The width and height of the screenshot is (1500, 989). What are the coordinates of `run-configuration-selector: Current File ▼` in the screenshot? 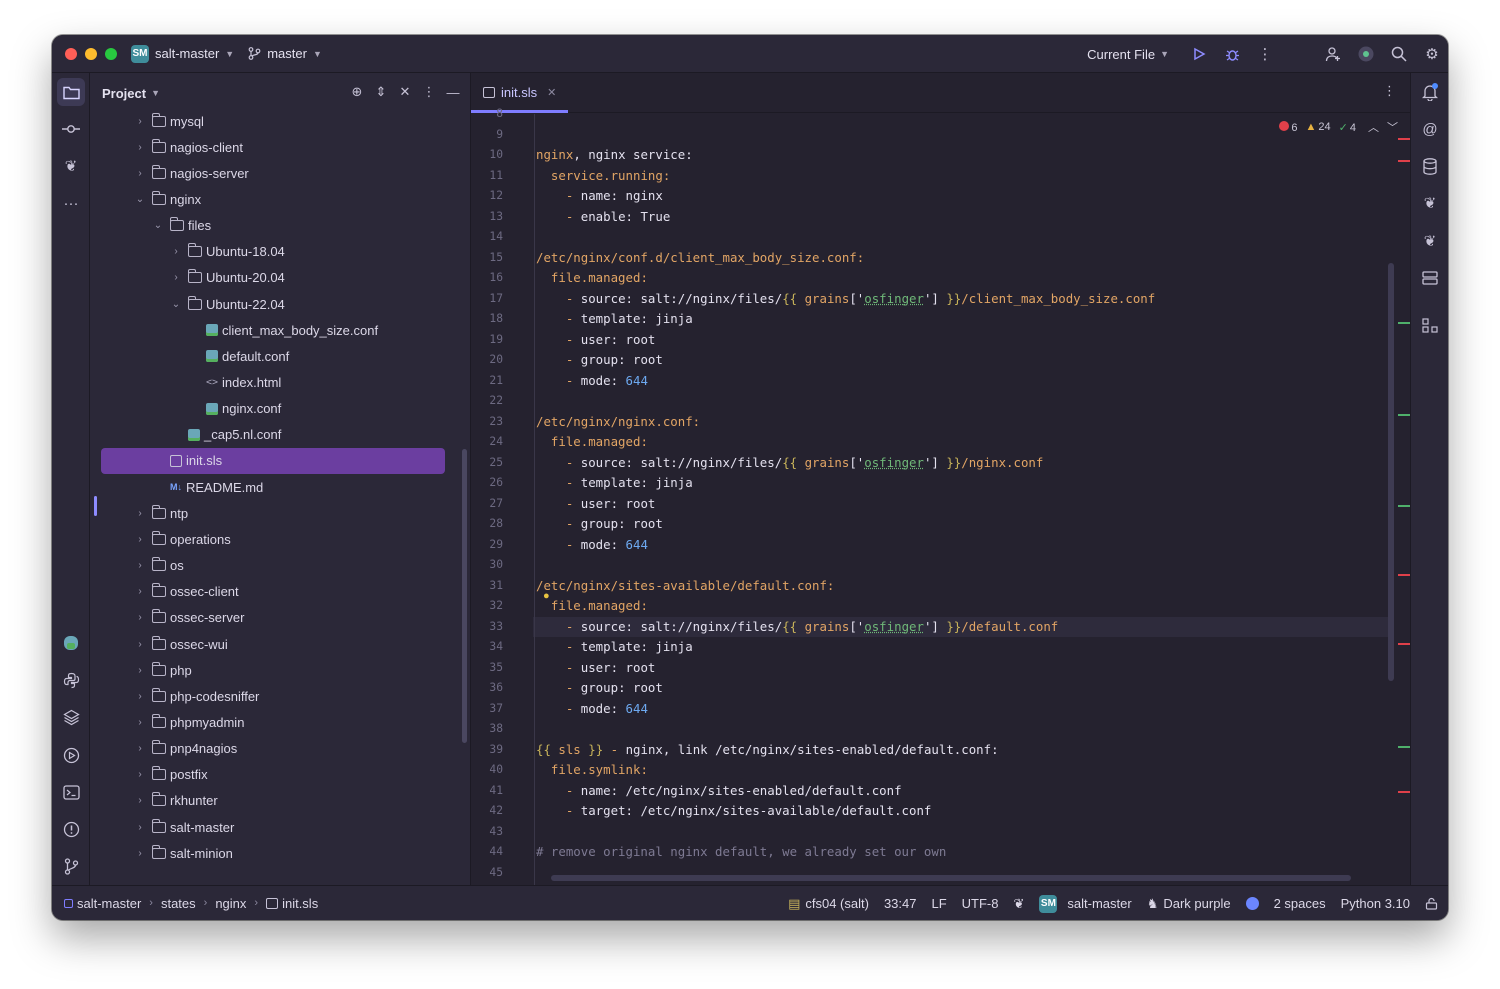 It's located at (1128, 54).